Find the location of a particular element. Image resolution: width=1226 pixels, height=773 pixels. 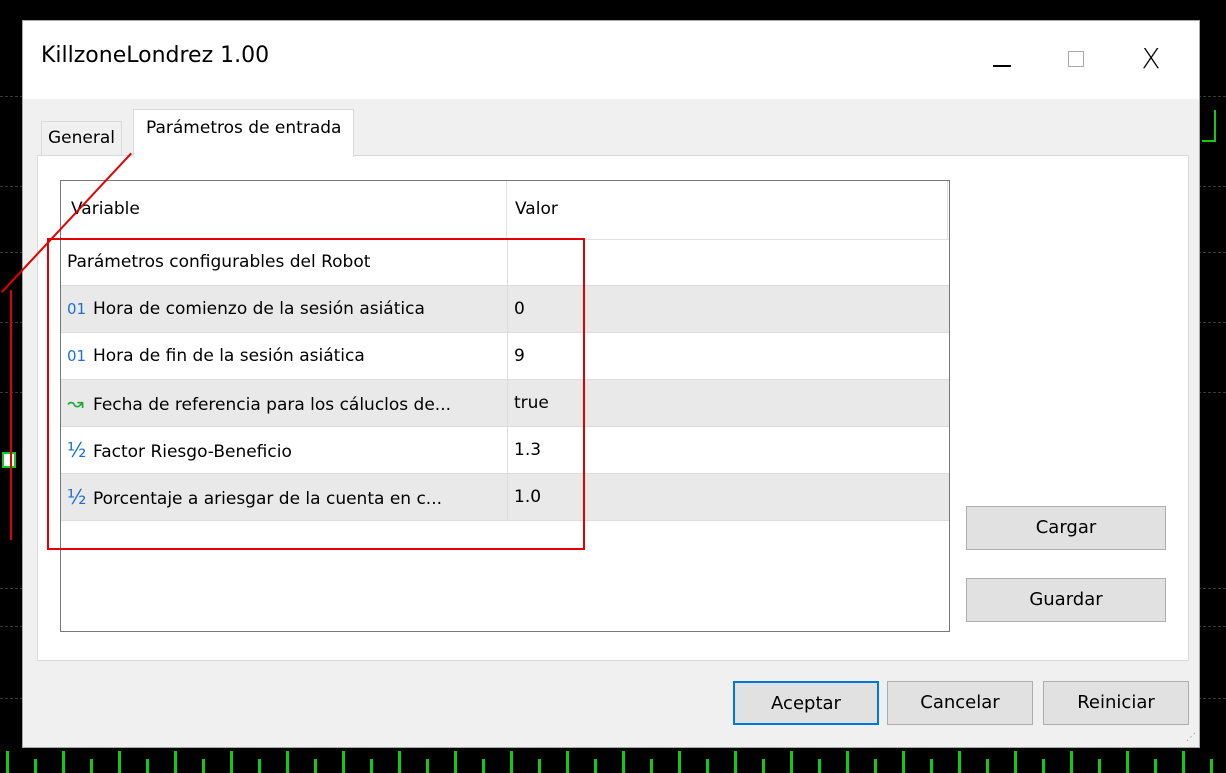

column-header-variable: Variable is located at coordinates (105, 209).